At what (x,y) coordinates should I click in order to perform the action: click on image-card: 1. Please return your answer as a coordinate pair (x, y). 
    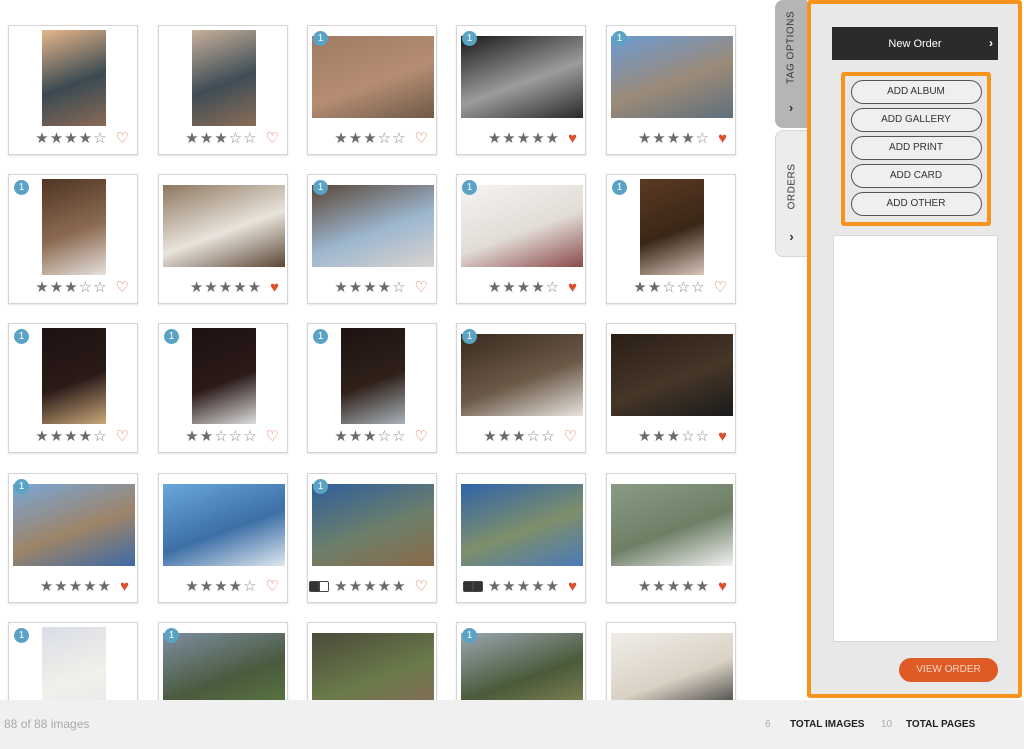
    Looking at the image, I should click on (521, 661).